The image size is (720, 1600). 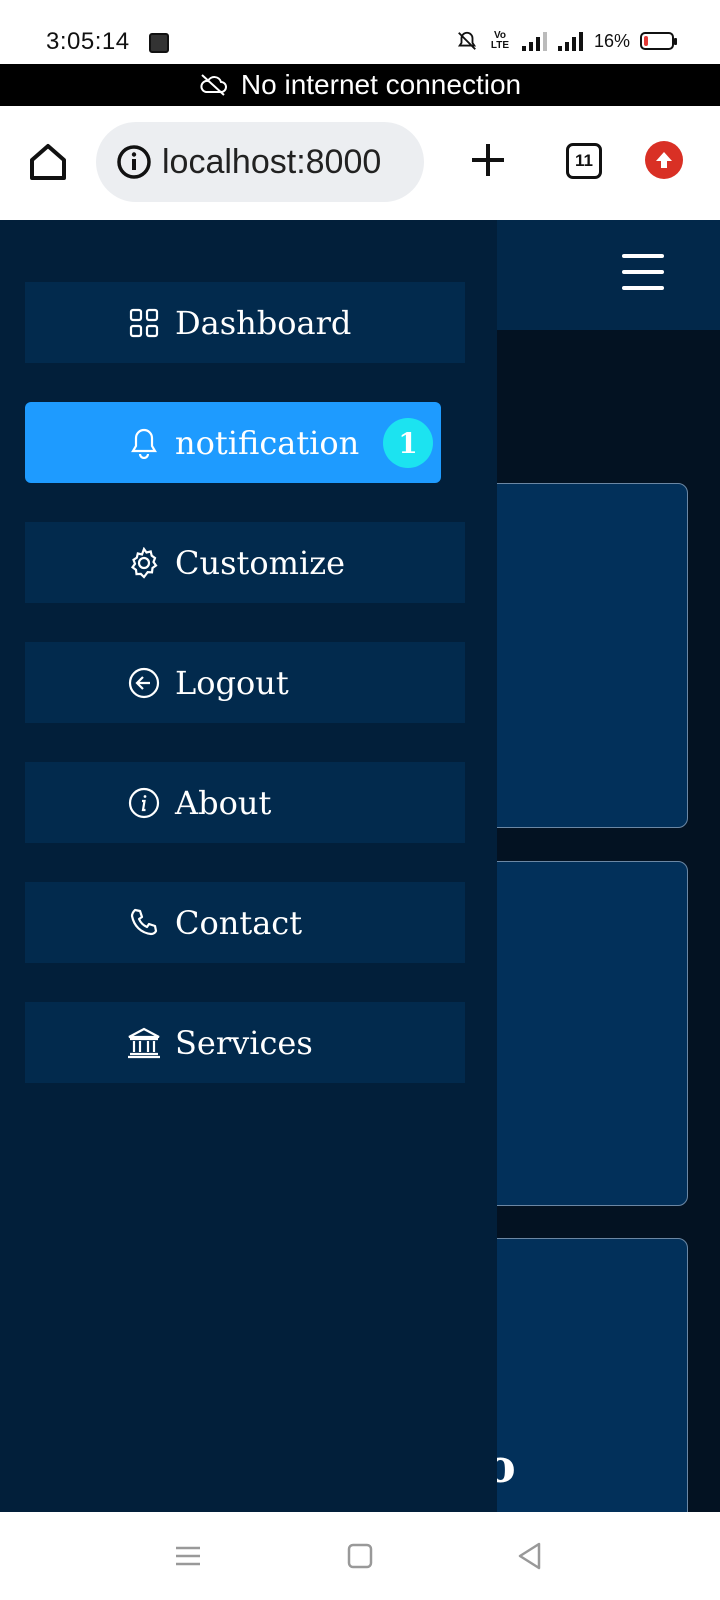 I want to click on menu-label: About, so click(x=223, y=802).